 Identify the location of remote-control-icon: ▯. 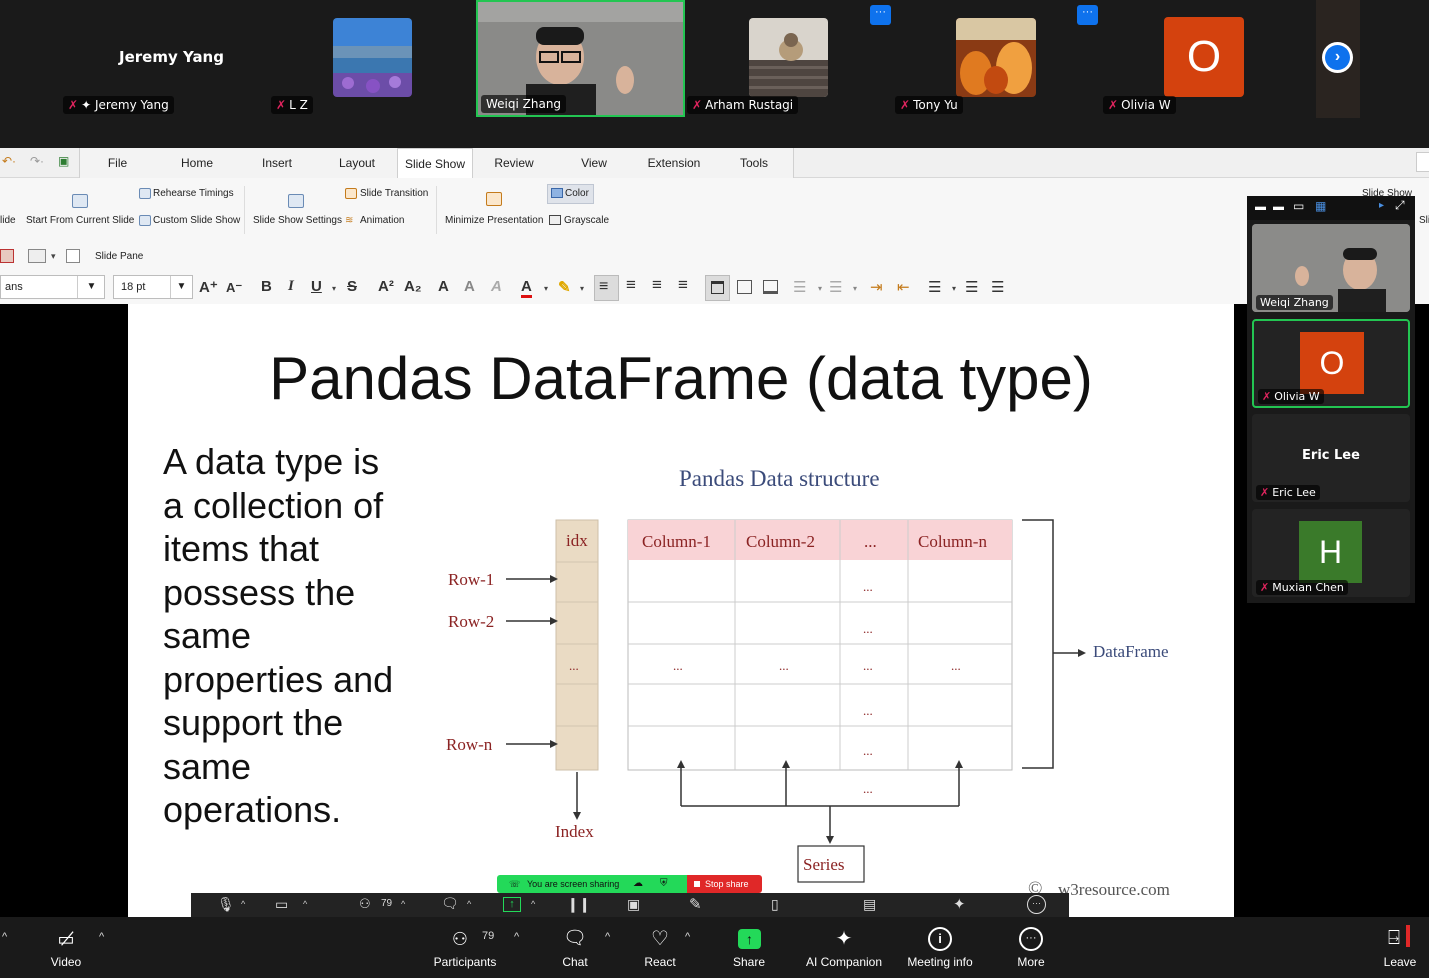
(775, 904).